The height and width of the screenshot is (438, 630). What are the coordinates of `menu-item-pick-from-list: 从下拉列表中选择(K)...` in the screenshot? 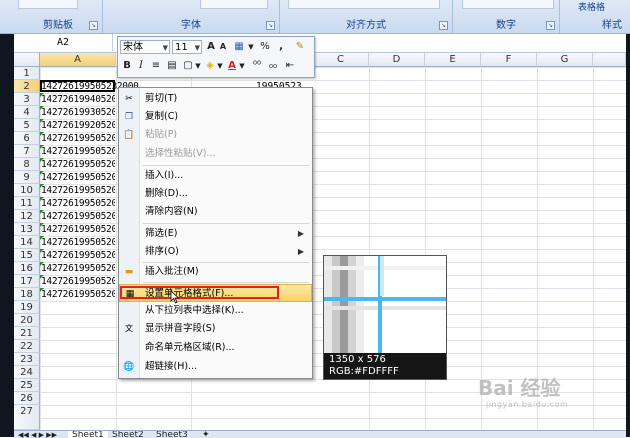 It's located at (215, 311).